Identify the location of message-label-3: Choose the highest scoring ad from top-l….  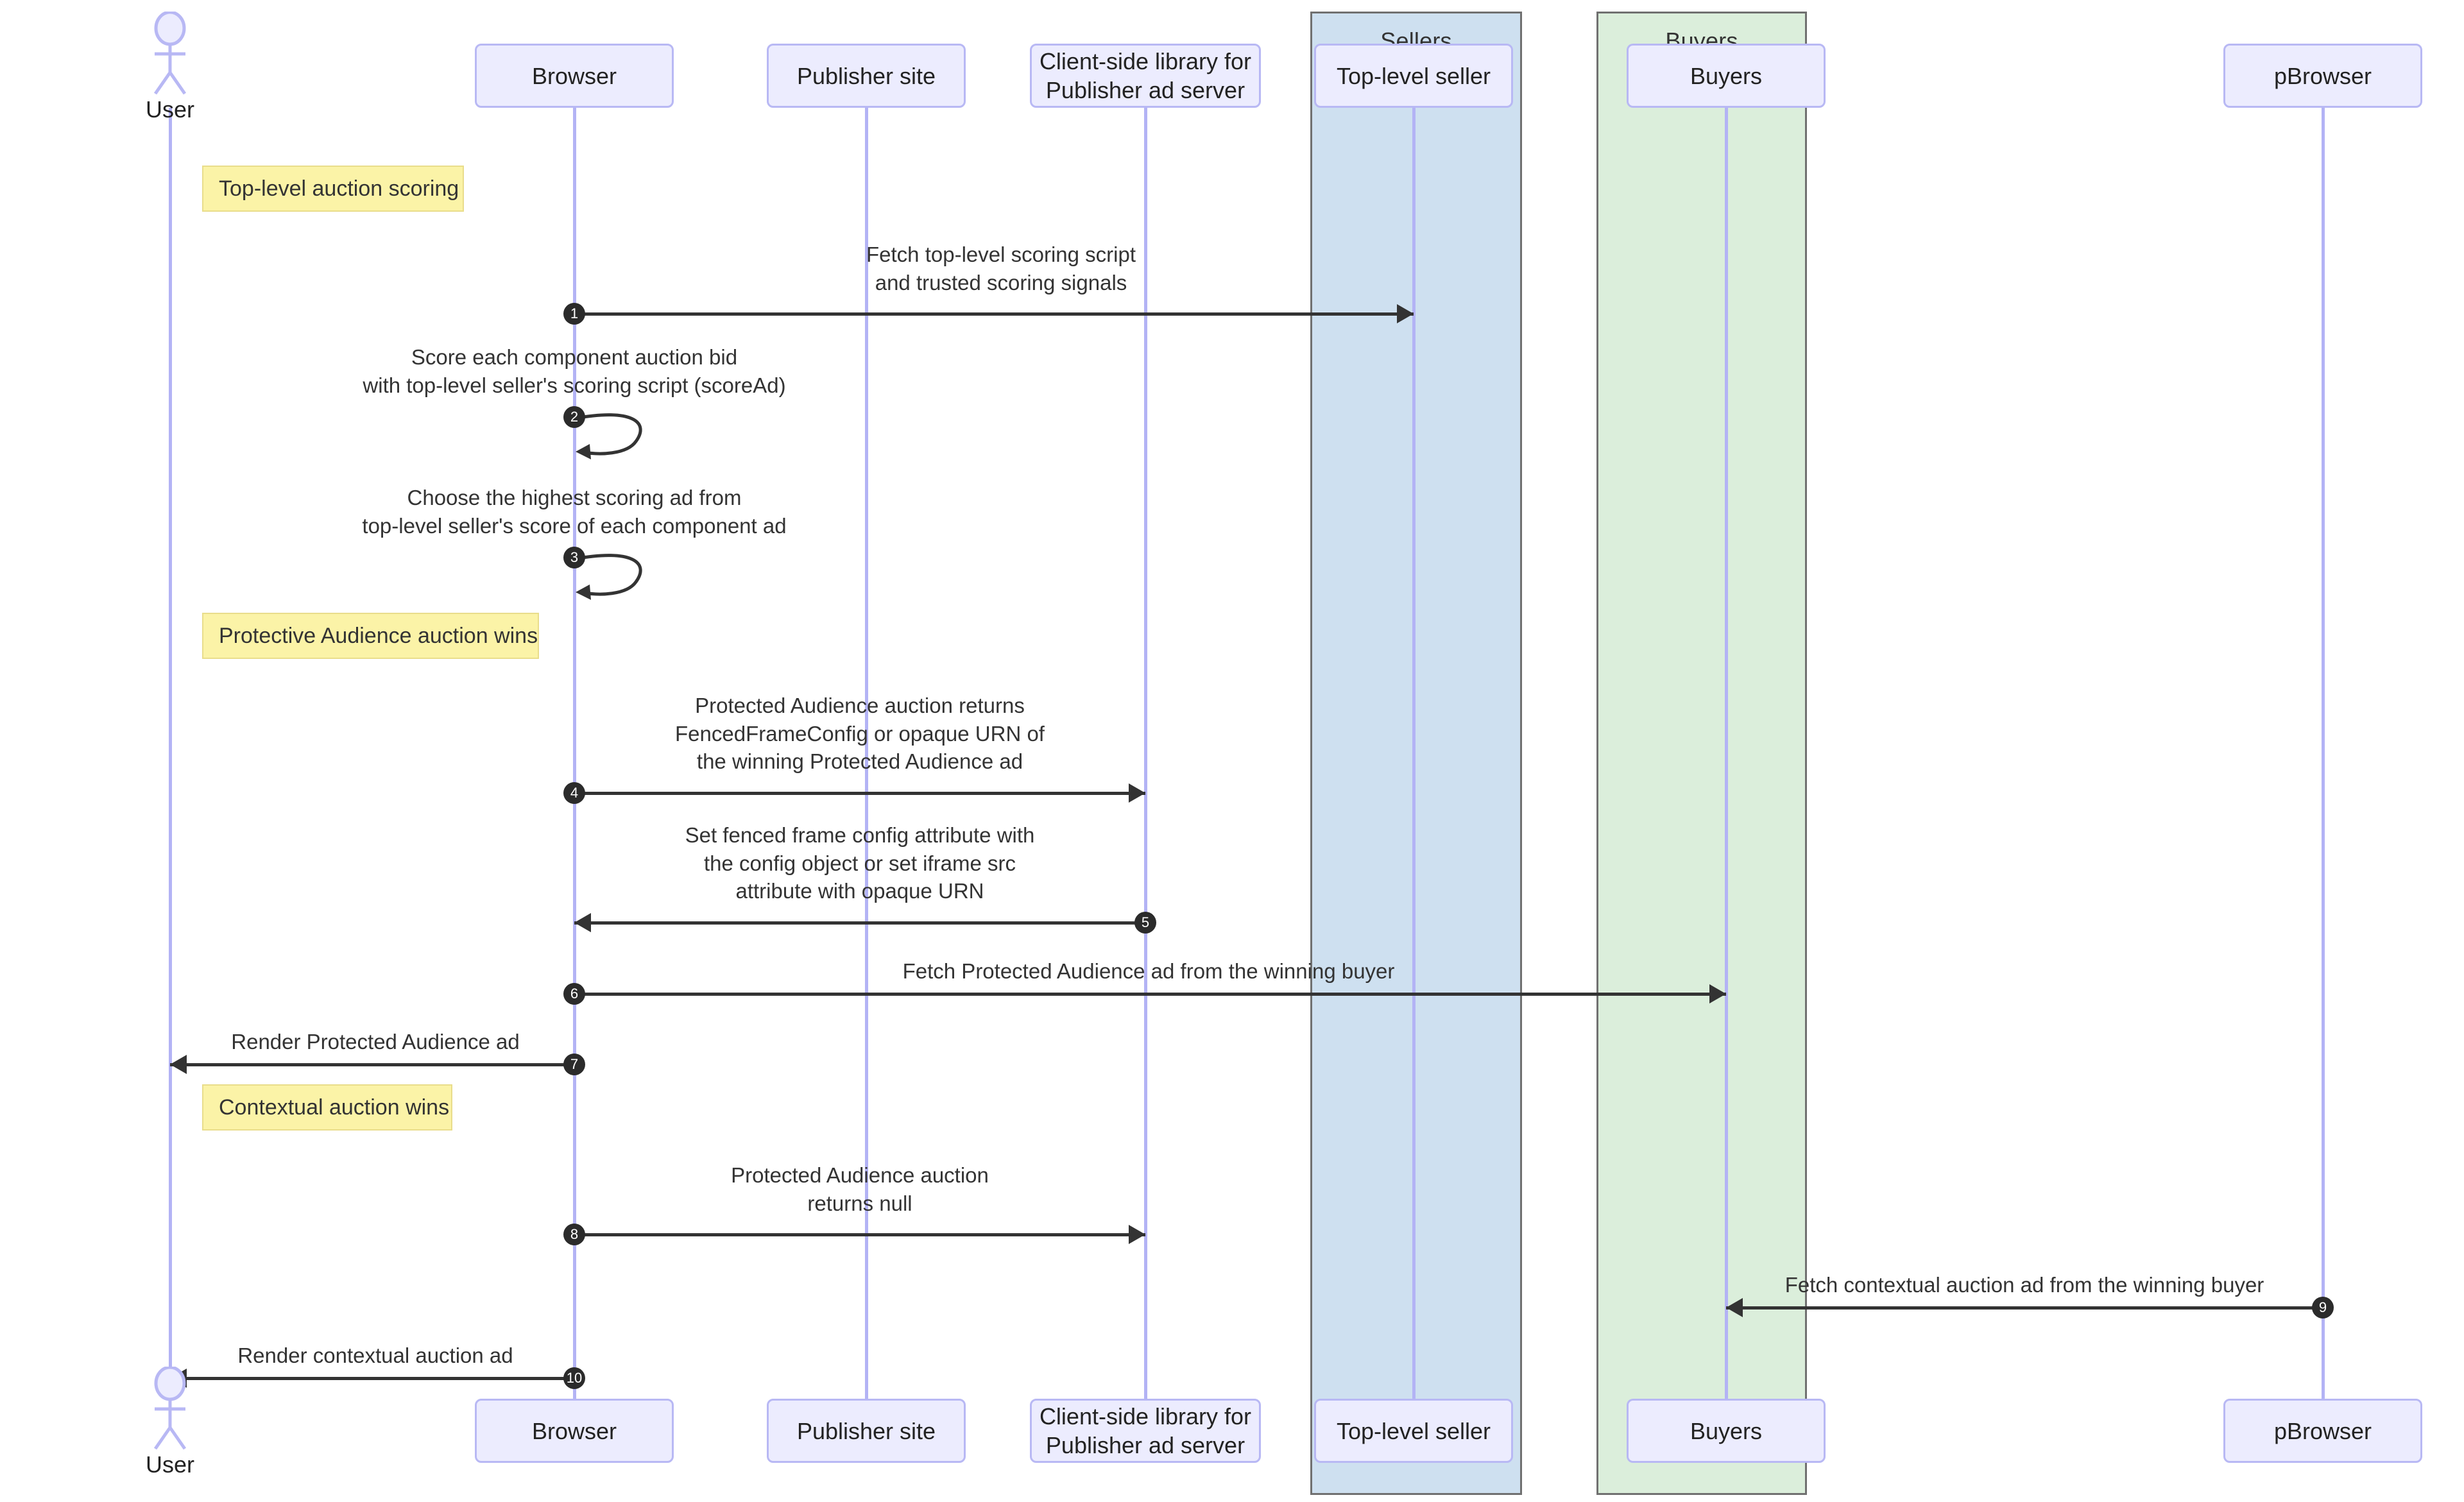
(575, 512).